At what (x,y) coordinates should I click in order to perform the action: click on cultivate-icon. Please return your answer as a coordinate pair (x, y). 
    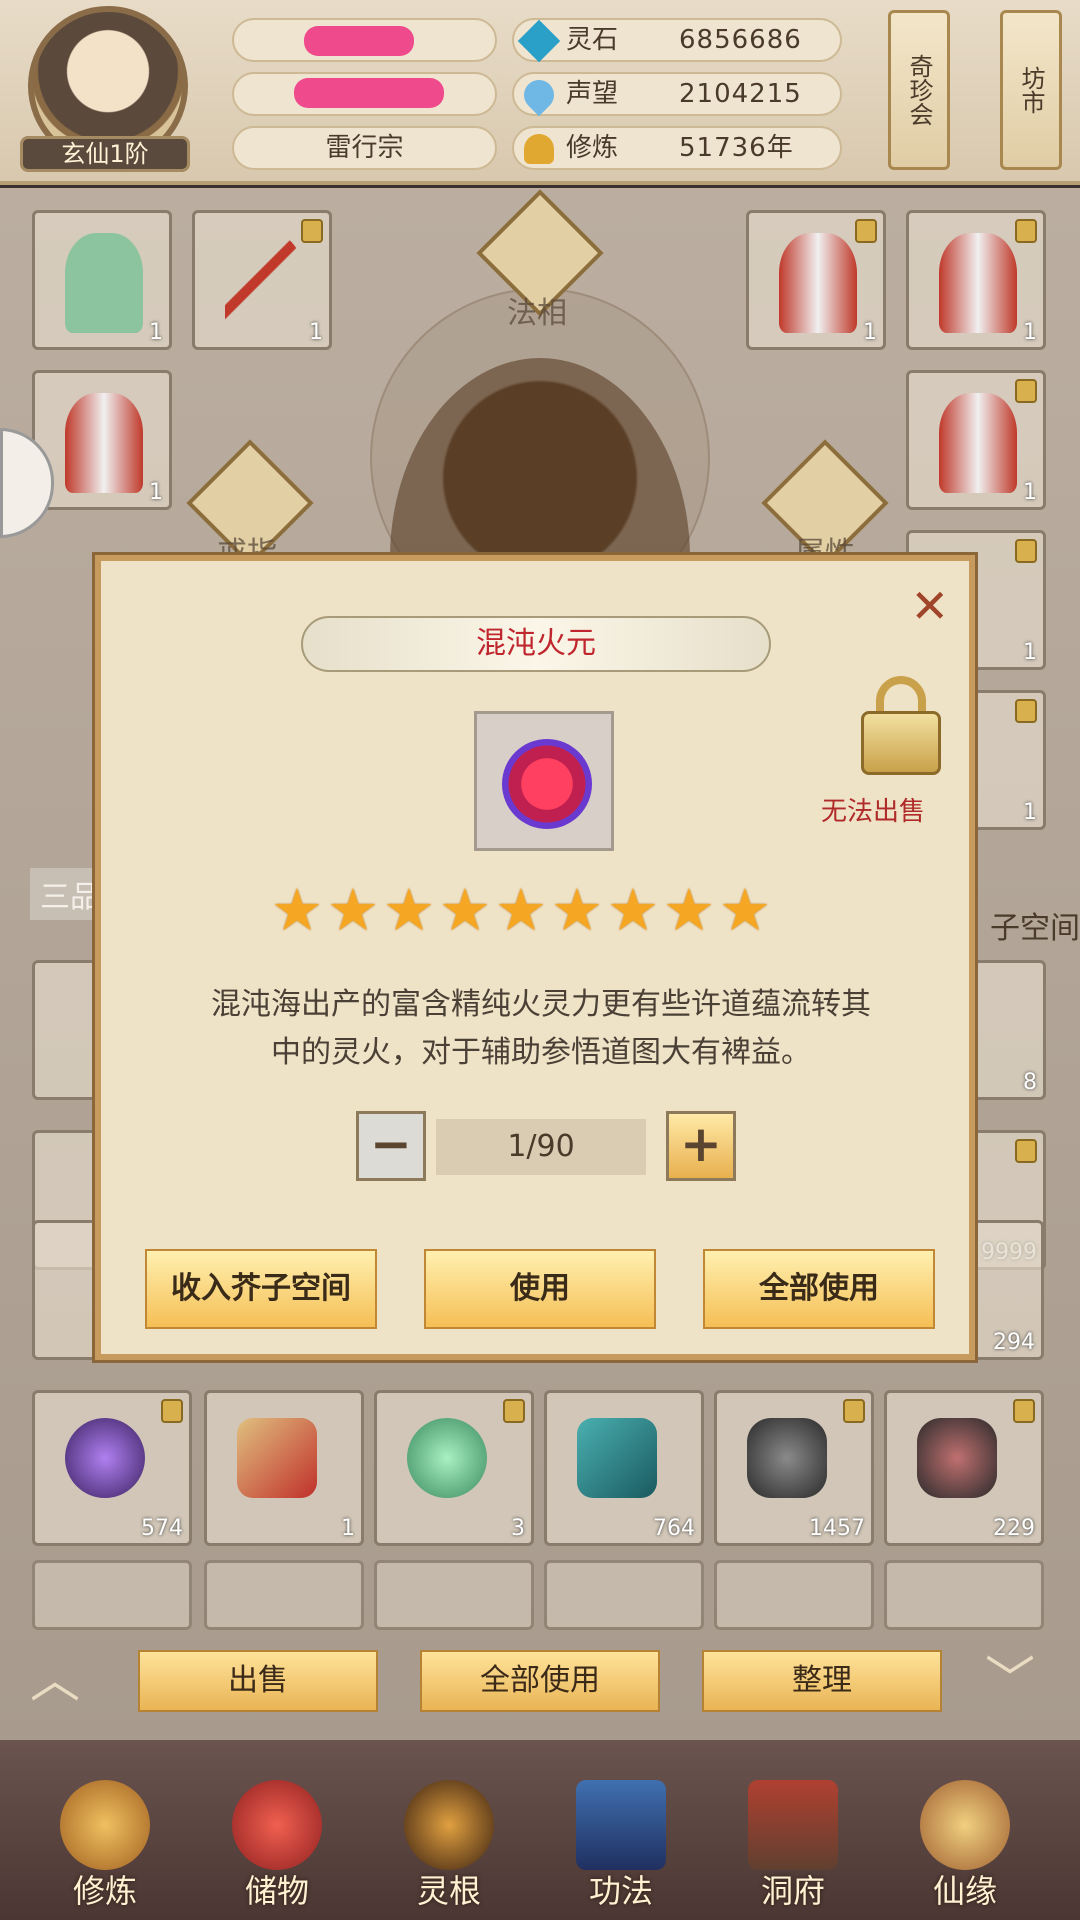
    Looking at the image, I should click on (105, 1825).